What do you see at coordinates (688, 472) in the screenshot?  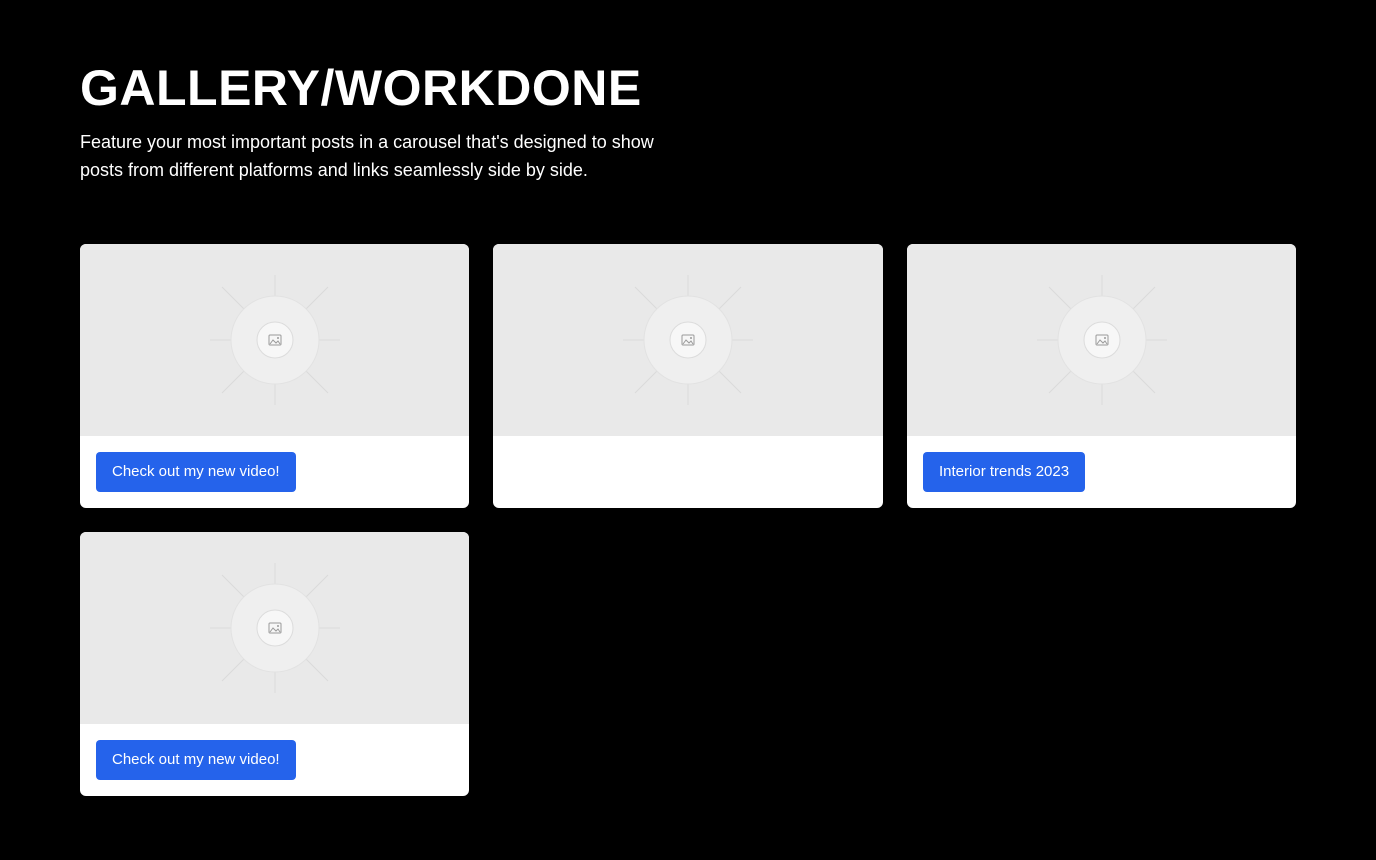 I see `card-footer` at bounding box center [688, 472].